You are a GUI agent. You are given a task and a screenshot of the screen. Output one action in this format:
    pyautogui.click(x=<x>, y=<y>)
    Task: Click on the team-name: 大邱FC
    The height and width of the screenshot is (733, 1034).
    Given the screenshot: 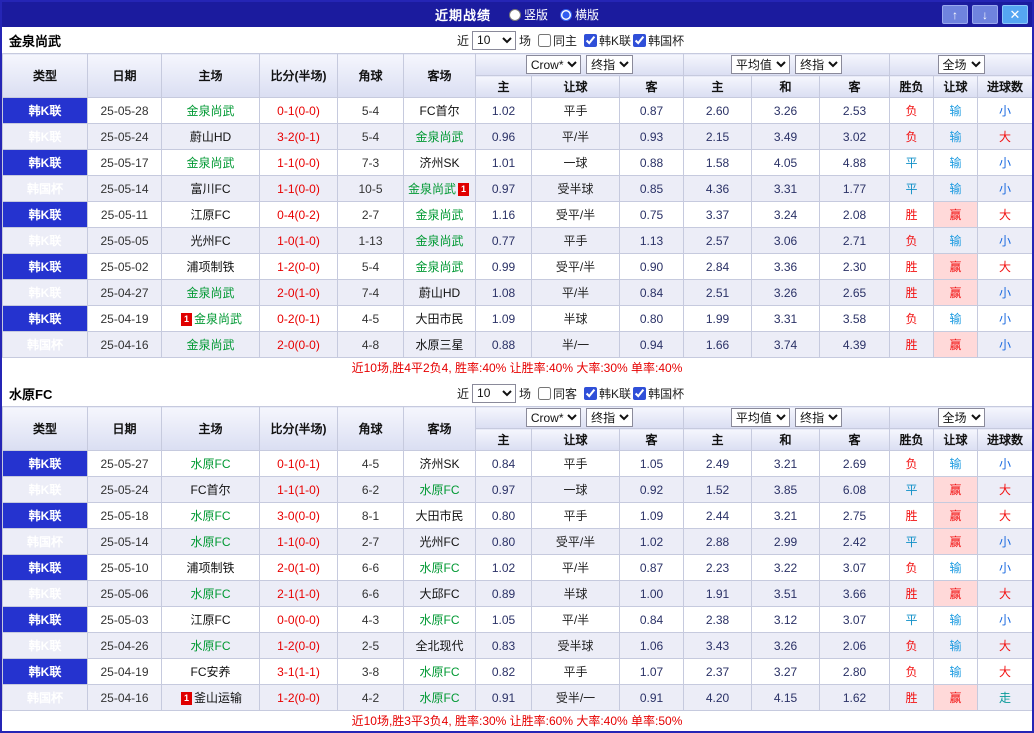 What is the action you would take?
    pyautogui.click(x=440, y=594)
    